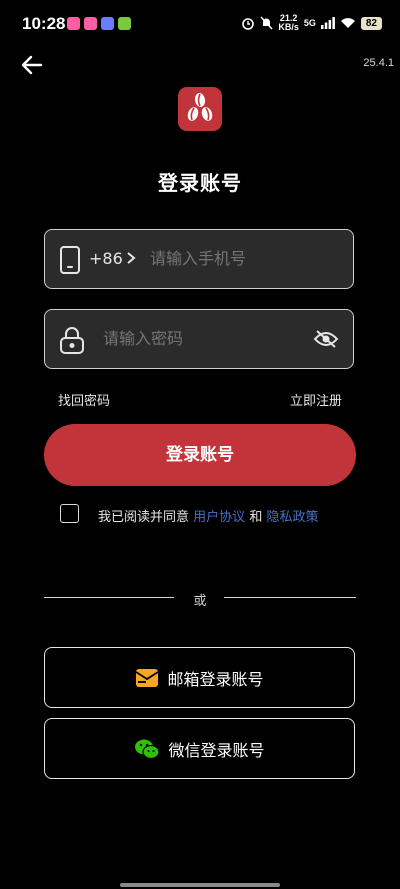 The image size is (400, 889). Describe the element at coordinates (72, 340) in the screenshot. I see `lock-icon` at that location.